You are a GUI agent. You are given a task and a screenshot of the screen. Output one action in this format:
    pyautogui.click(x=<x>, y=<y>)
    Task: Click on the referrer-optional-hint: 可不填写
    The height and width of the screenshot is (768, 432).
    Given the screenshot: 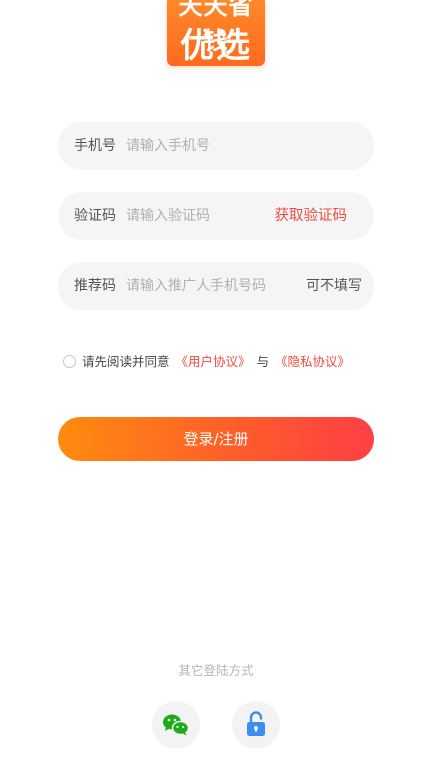 What is the action you would take?
    pyautogui.click(x=334, y=286)
    